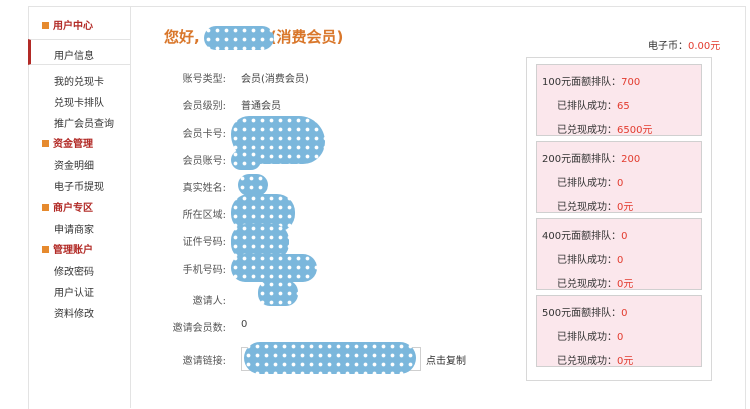 The height and width of the screenshot is (409, 750). What do you see at coordinates (73, 250) in the screenshot?
I see `nav-group-title: 管理账户` at bounding box center [73, 250].